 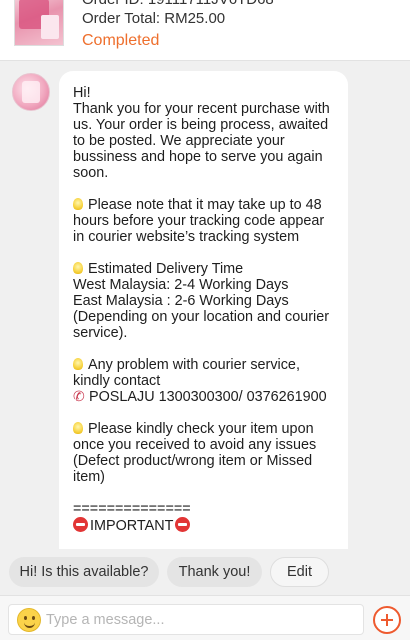 I want to click on thumbnail-art-accent, so click(x=50, y=27).